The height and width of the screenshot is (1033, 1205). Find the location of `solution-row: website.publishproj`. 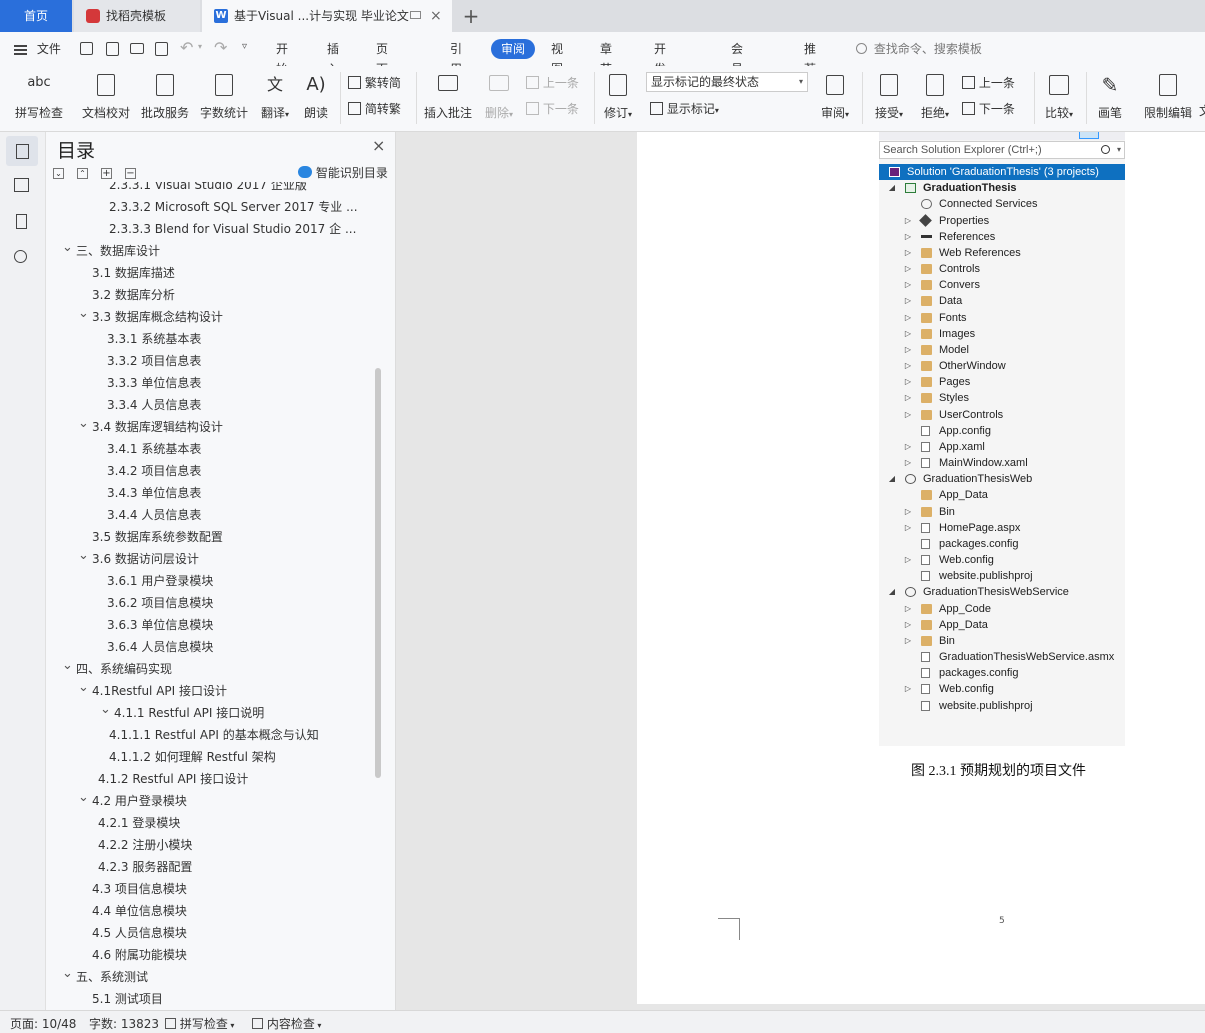

solution-row: website.publishproj is located at coordinates (1002, 706).